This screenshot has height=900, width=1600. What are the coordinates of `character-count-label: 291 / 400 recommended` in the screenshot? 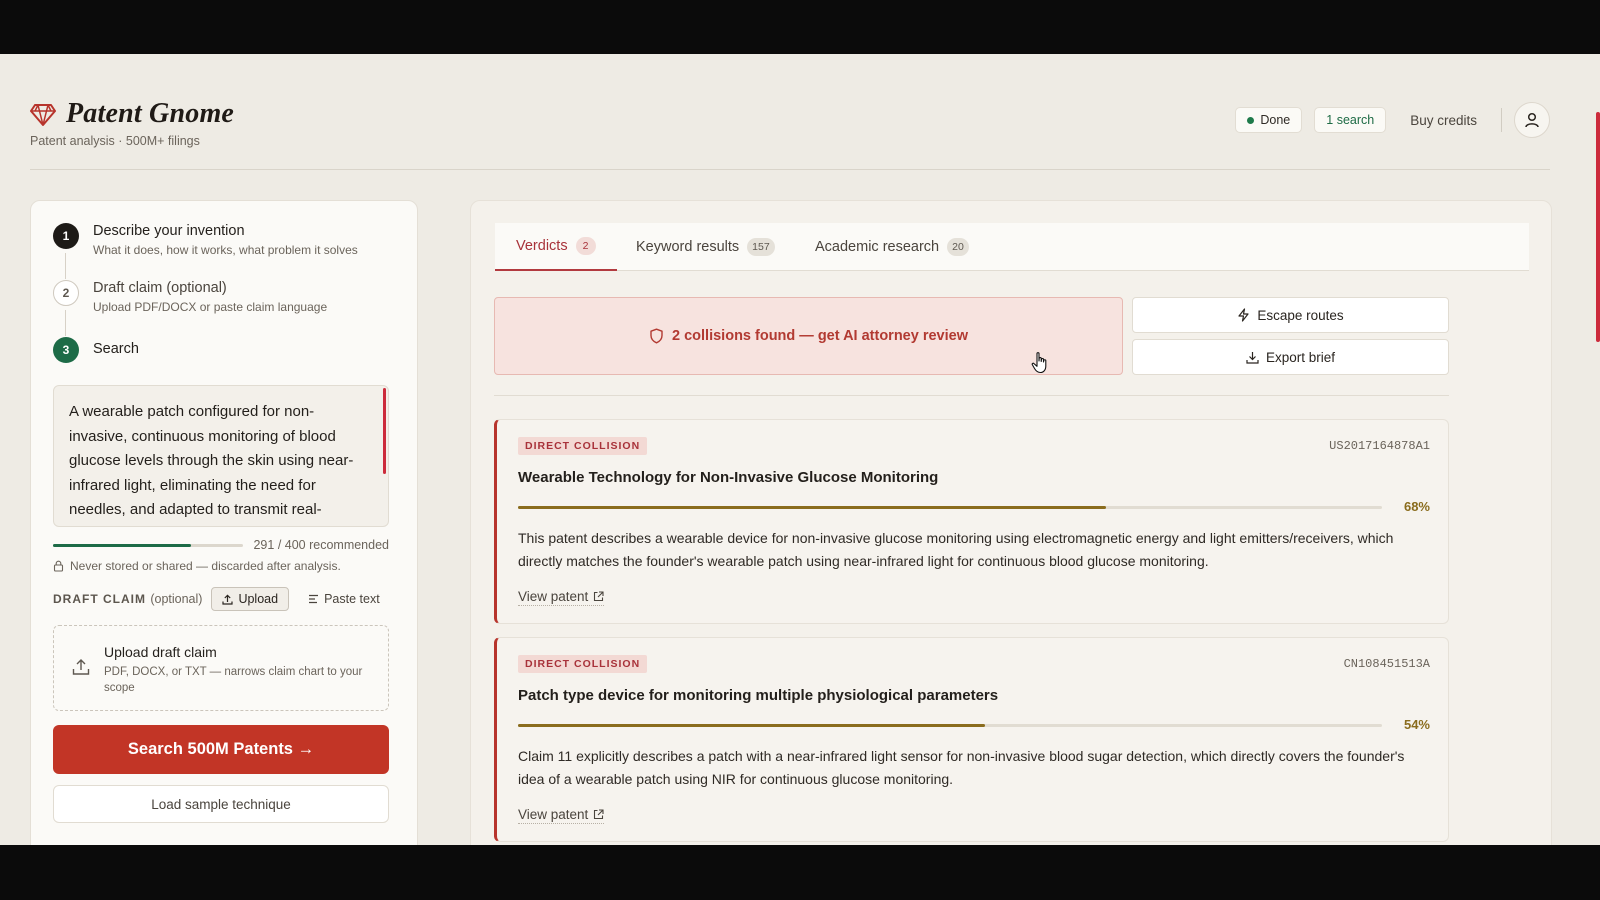 It's located at (321, 545).